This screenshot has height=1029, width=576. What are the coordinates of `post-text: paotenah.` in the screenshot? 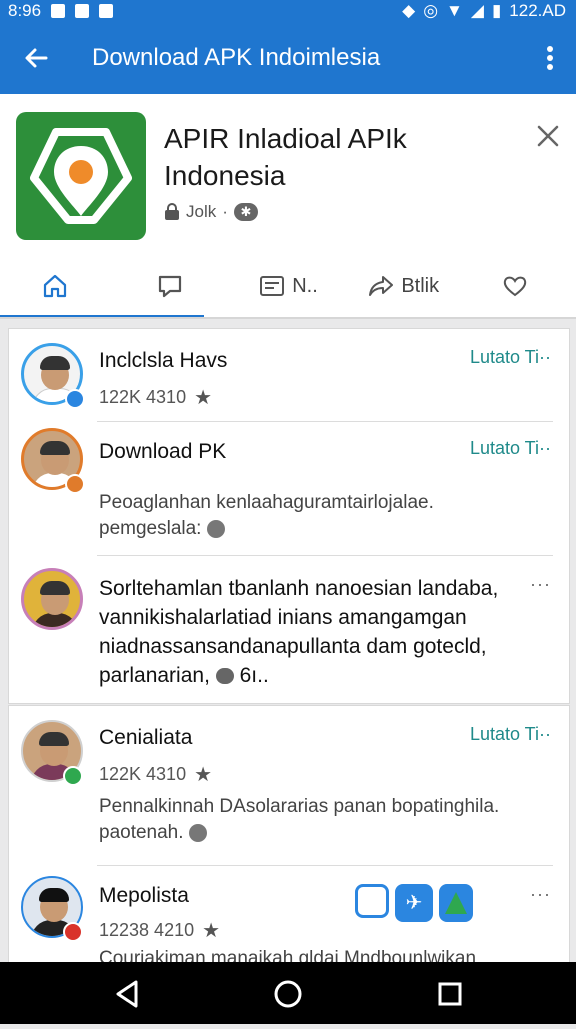 It's located at (141, 832).